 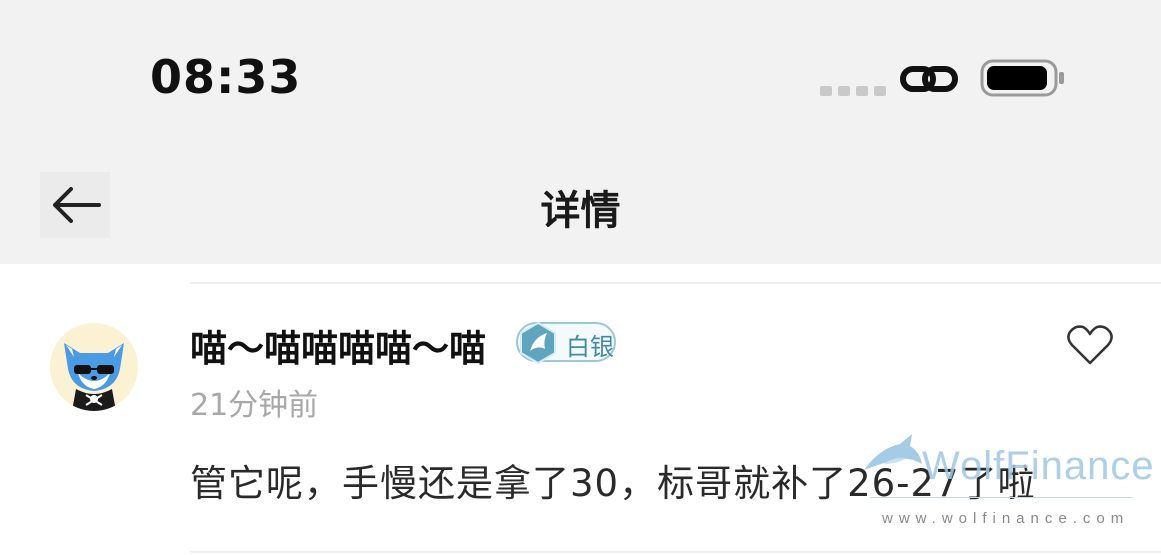 What do you see at coordinates (580, 211) in the screenshot?
I see `page-title: 详情` at bounding box center [580, 211].